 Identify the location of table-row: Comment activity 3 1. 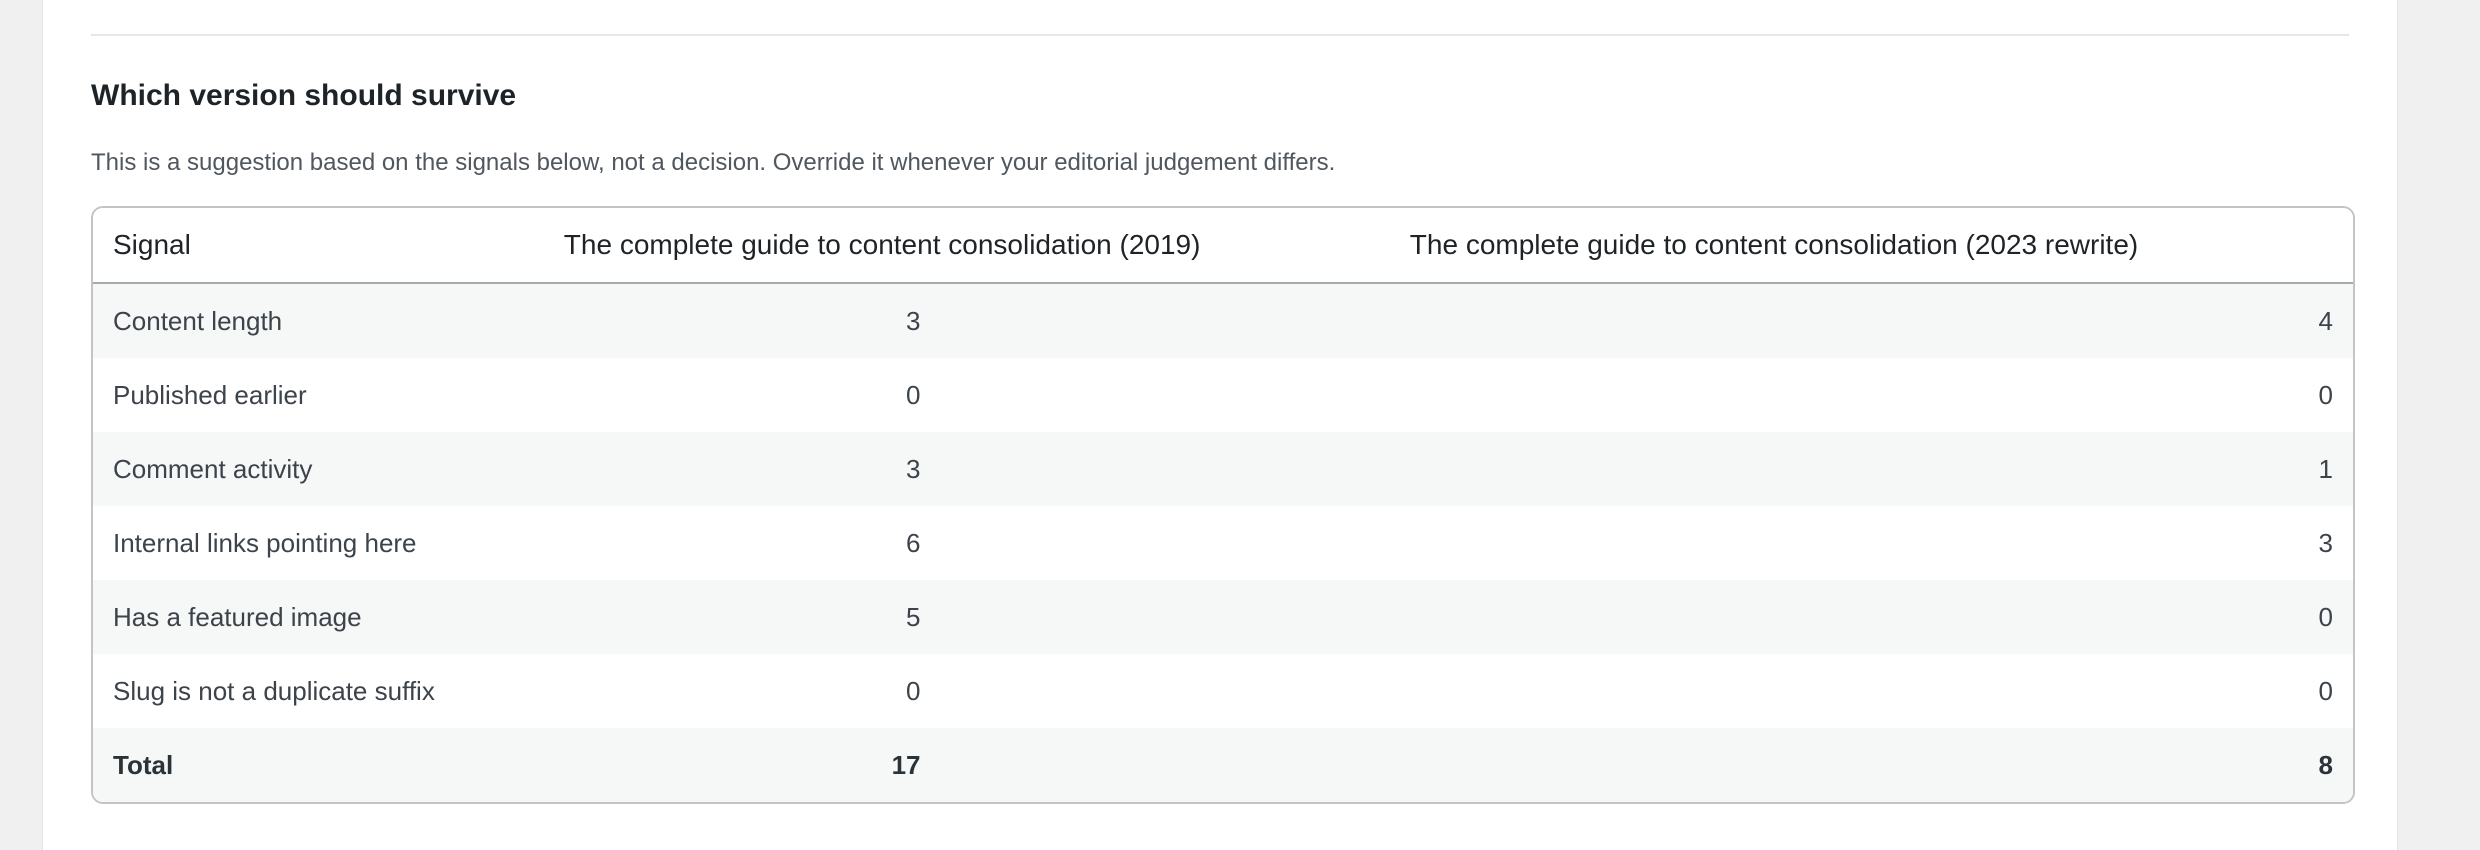
(1223, 469).